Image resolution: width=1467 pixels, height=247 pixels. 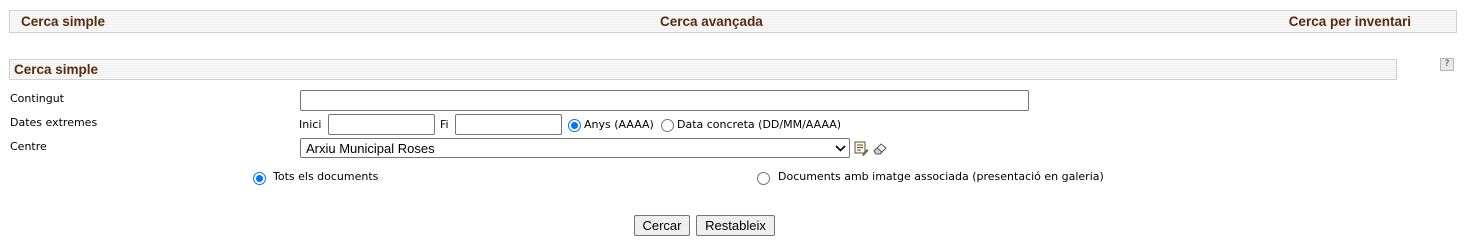 I want to click on dates-label: Dates extremes, so click(x=54, y=122).